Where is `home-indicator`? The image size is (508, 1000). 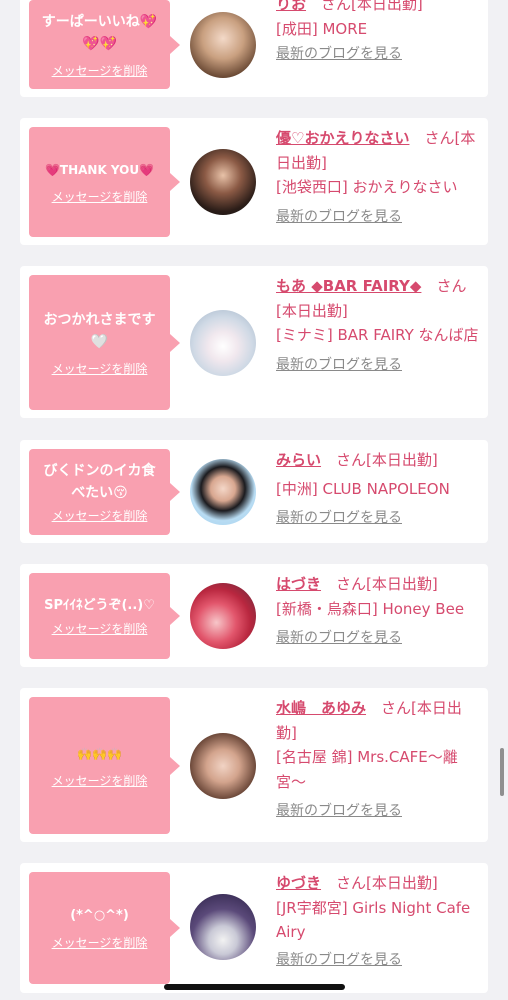 home-indicator is located at coordinates (254, 987).